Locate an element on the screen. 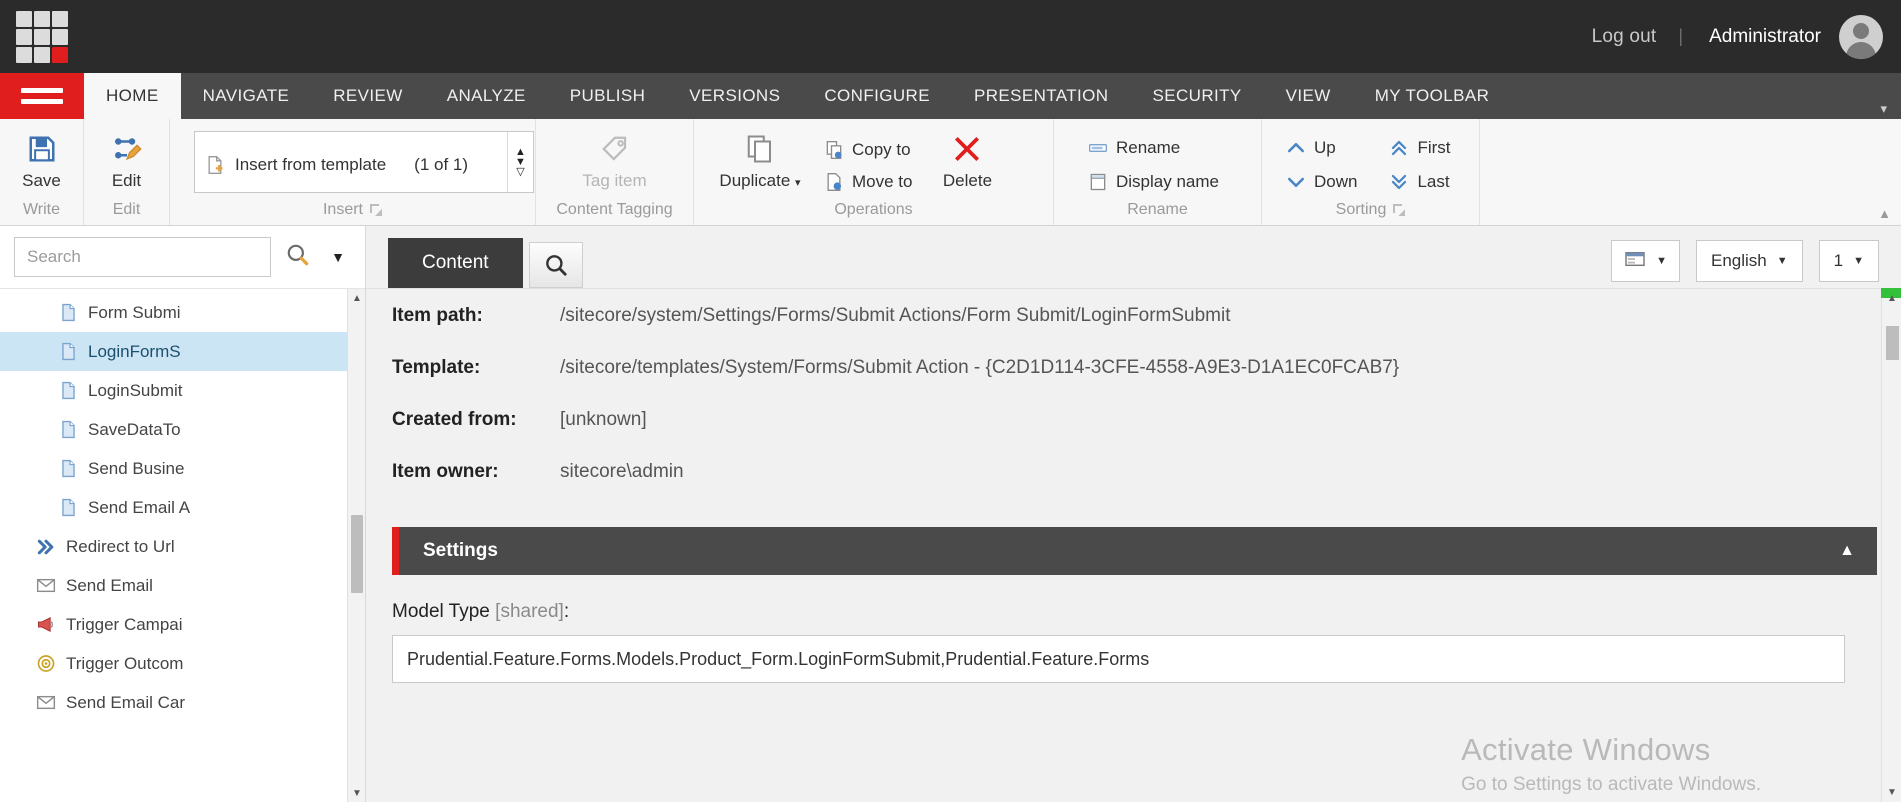  insert-spinner: ▲ ▼ ▽ is located at coordinates (520, 162).